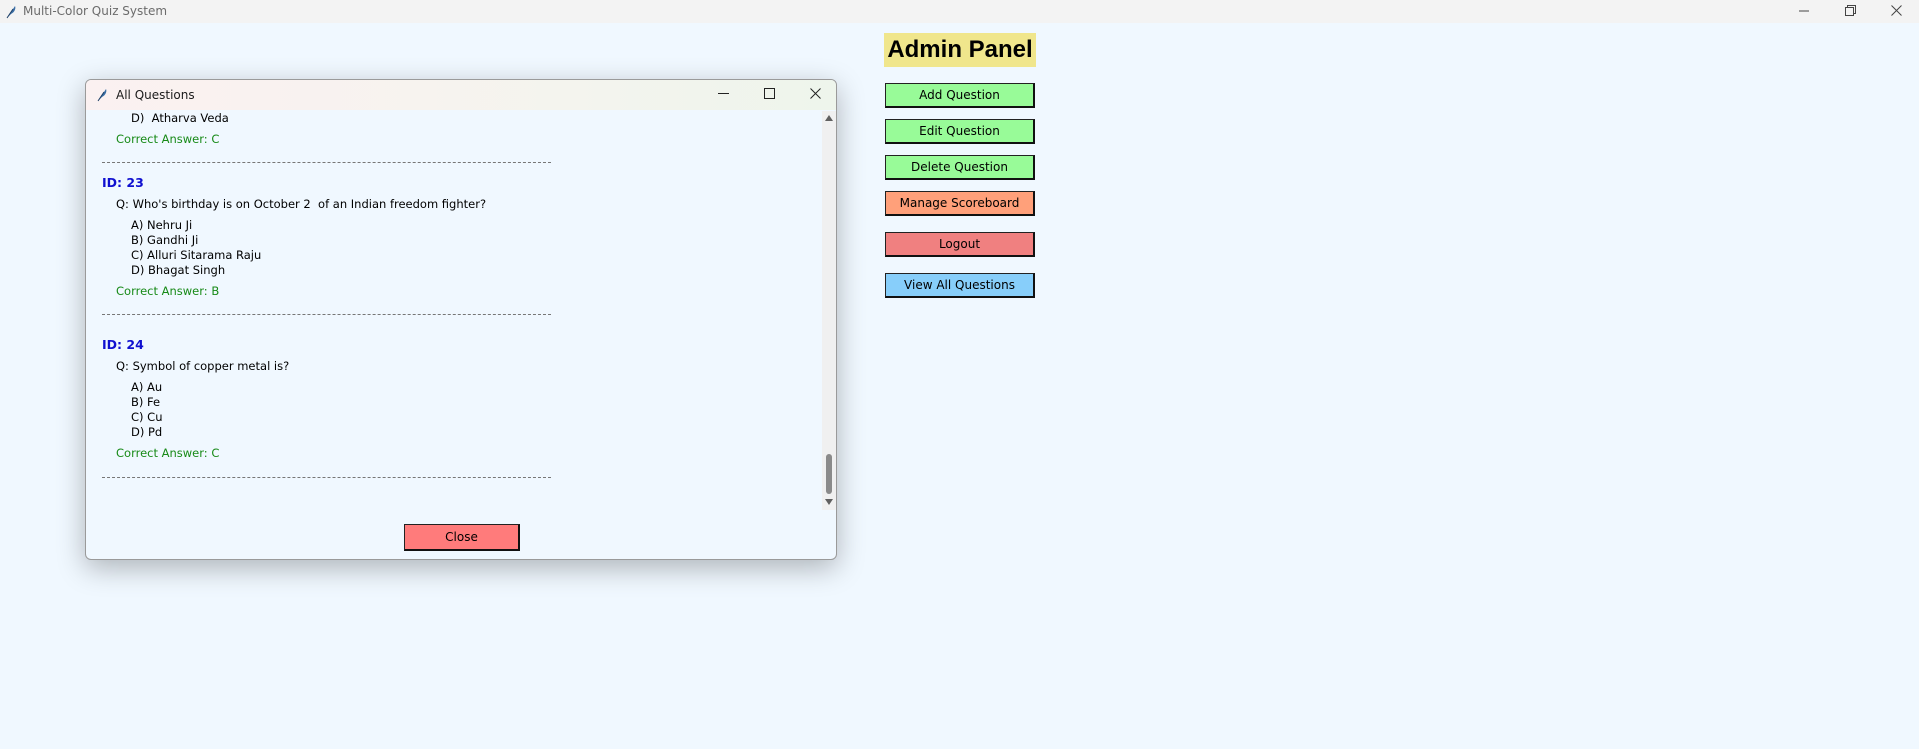 Image resolution: width=1919 pixels, height=749 pixels. I want to click on dialog-title: All Questions, so click(155, 95).